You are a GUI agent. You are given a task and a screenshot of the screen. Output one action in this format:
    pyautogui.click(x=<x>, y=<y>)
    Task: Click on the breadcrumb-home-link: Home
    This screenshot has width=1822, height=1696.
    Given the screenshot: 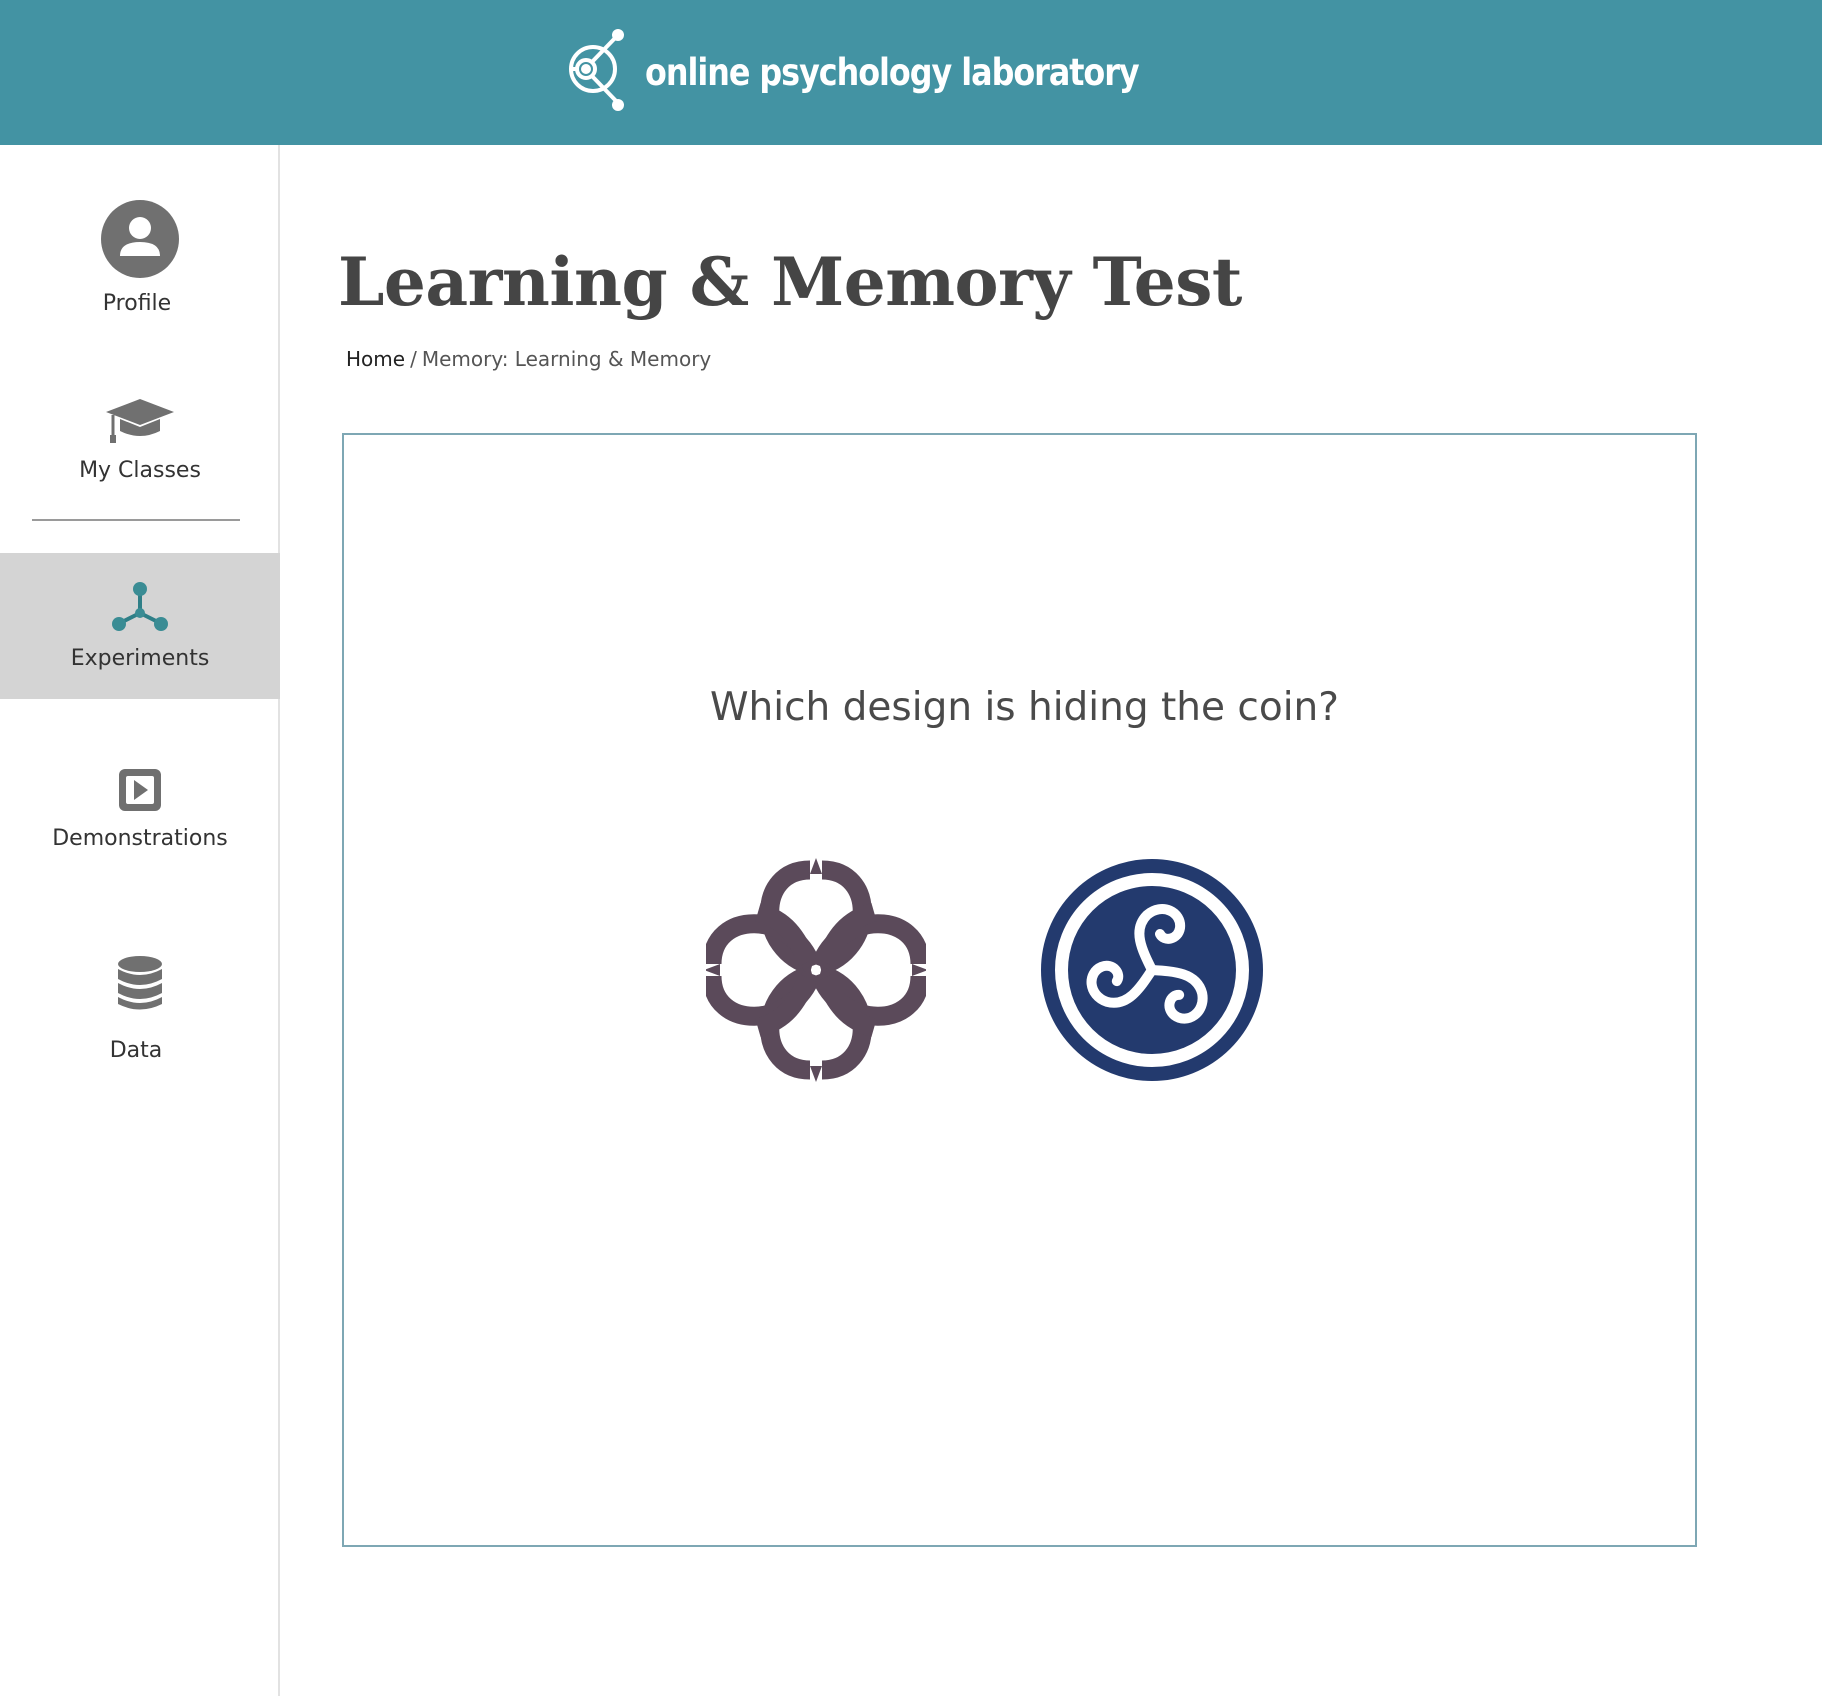 What is the action you would take?
    pyautogui.click(x=375, y=359)
    